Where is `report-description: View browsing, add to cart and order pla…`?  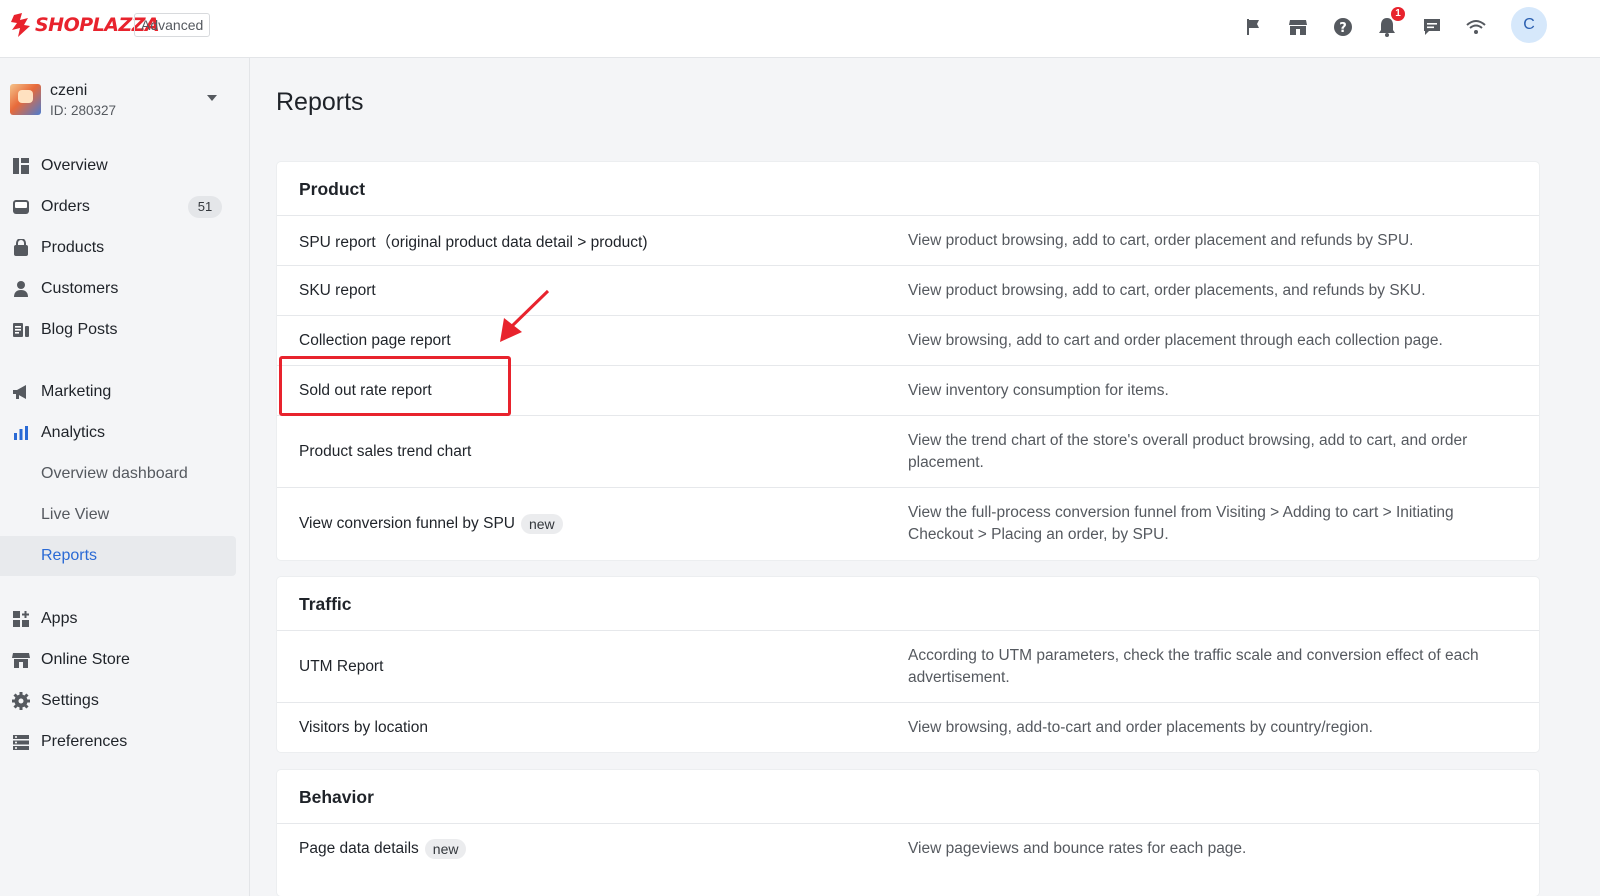
report-description: View browsing, add to cart and order pla… is located at coordinates (1175, 340).